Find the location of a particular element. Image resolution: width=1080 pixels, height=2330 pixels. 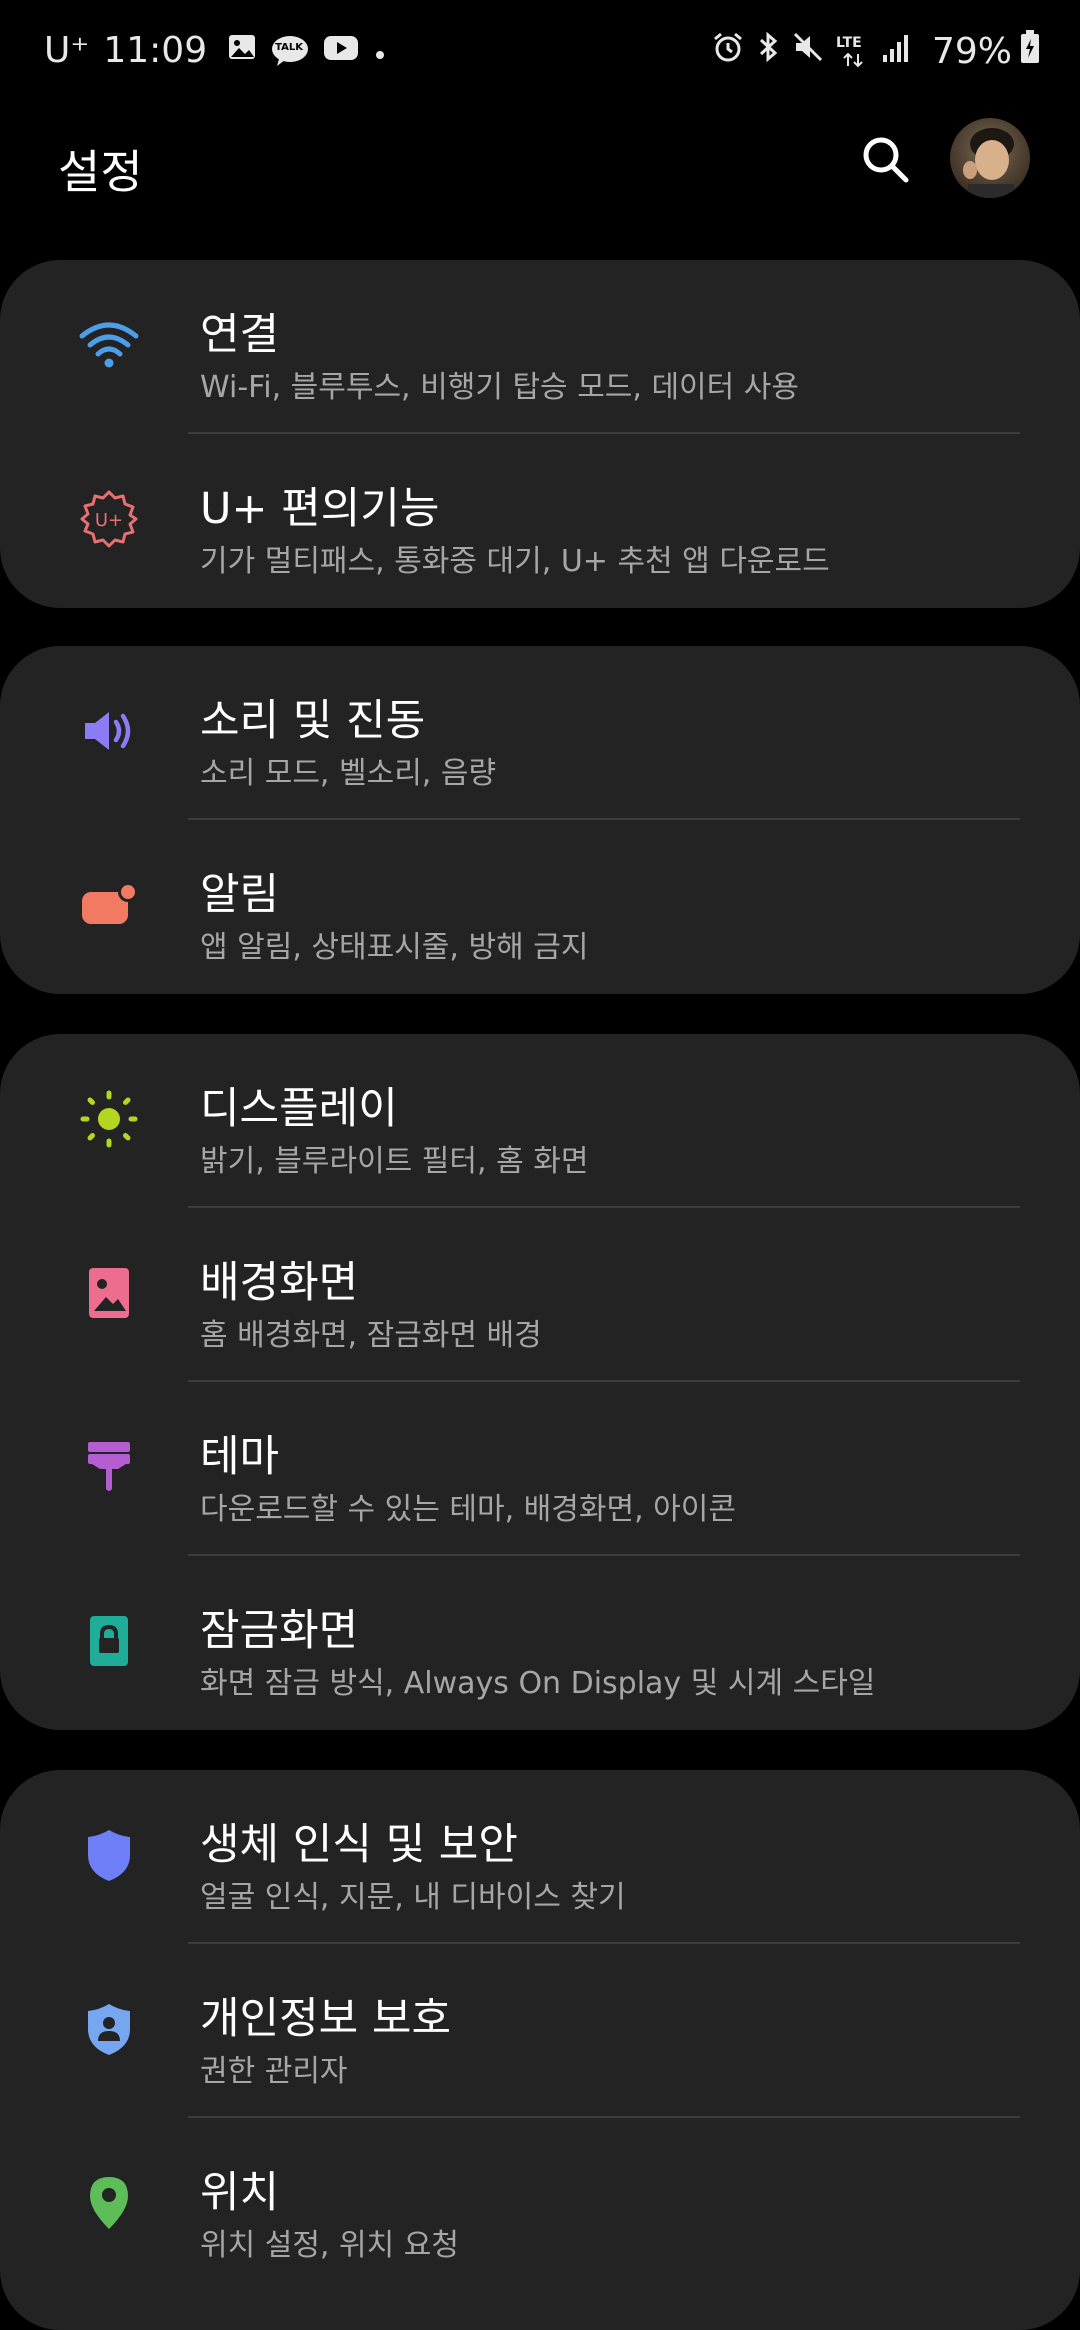

youtube-icon is located at coordinates (341, 50).